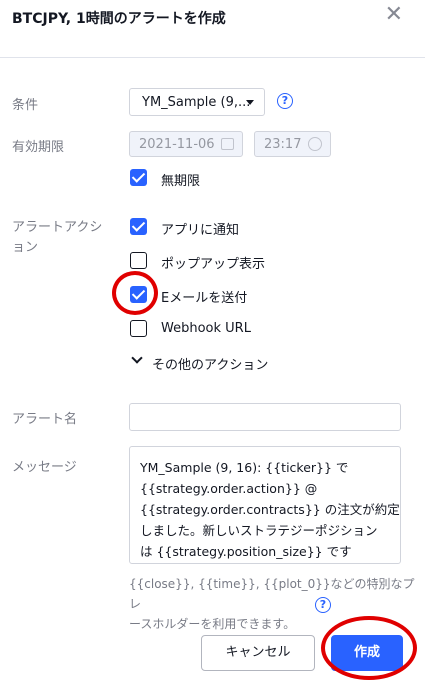 The image size is (425, 683). I want to click on hint-help-icon: ?, so click(323, 605).